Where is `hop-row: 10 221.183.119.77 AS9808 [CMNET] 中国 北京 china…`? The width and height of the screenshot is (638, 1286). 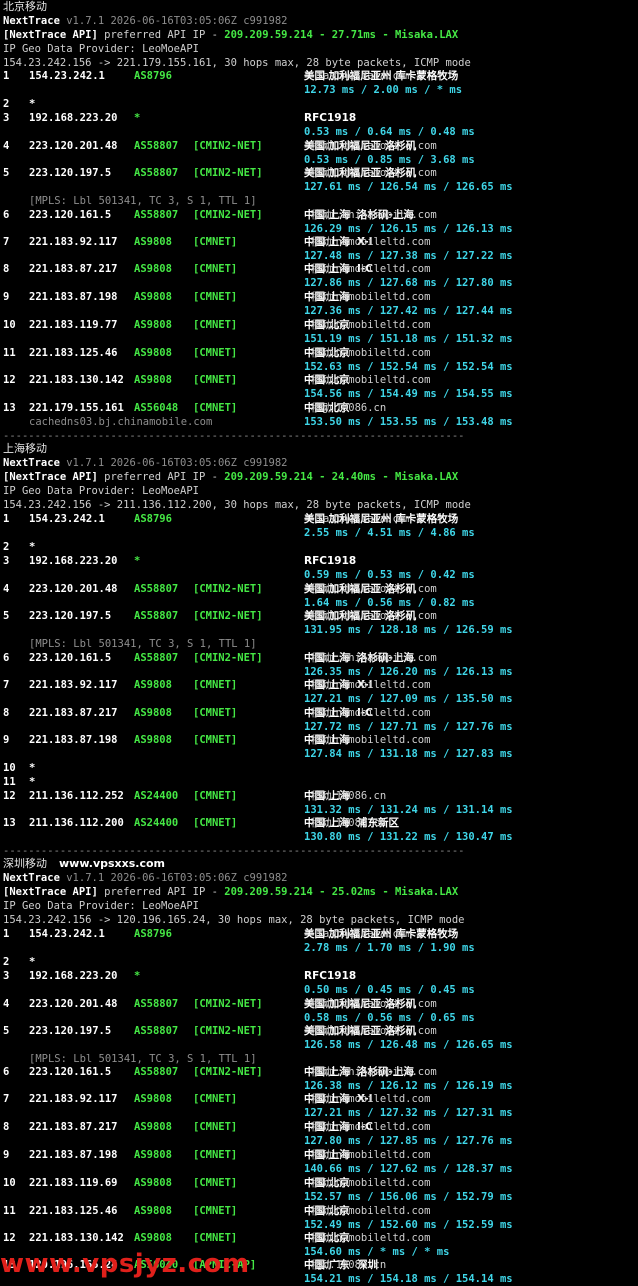
hop-row: 10 221.183.119.77 AS9808 [CMNET] 中国 北京 china… is located at coordinates (318, 332).